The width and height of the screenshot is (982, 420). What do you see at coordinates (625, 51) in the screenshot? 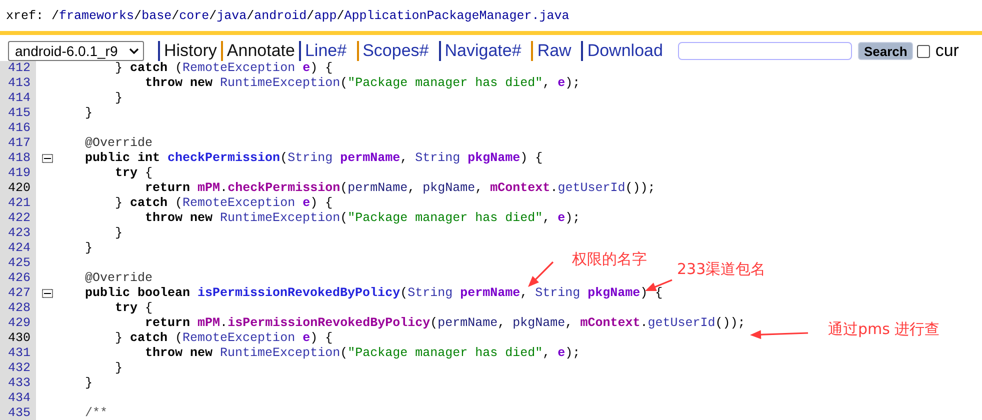
I see `toolbar-link: Download` at bounding box center [625, 51].